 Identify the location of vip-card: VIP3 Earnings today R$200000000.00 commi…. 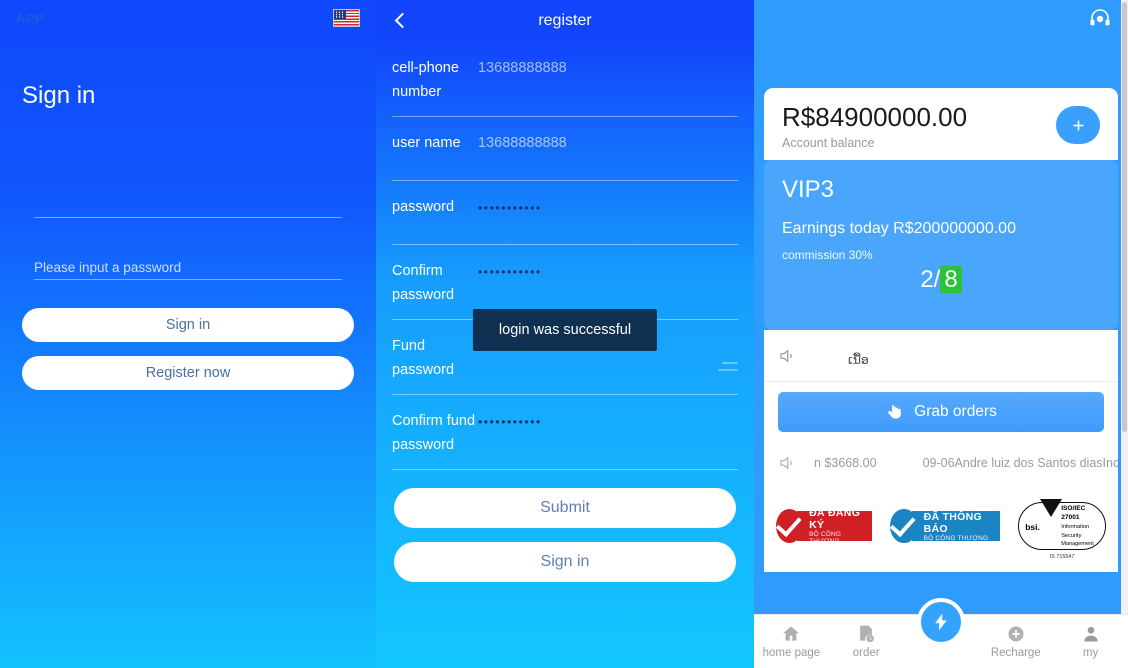
(941, 245).